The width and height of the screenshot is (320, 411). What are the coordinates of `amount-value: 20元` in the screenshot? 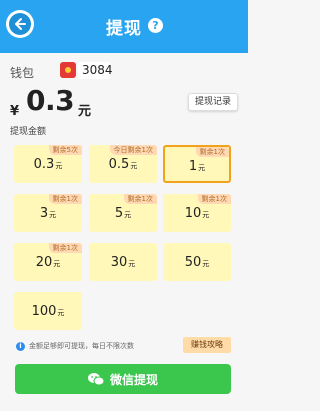 It's located at (48, 262).